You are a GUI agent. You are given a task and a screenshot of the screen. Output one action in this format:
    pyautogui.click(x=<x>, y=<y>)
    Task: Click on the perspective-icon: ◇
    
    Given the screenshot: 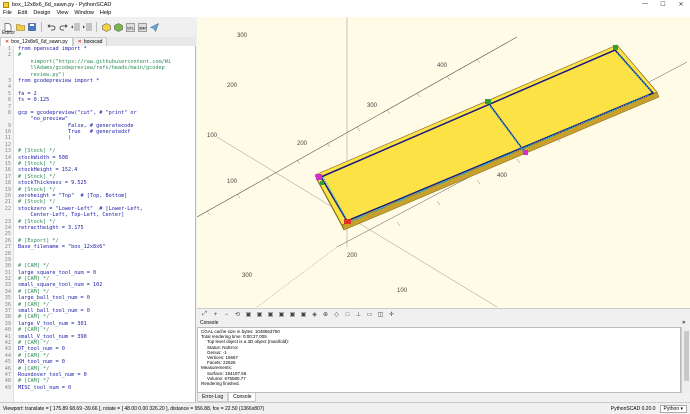 What is the action you would take?
    pyautogui.click(x=336, y=314)
    